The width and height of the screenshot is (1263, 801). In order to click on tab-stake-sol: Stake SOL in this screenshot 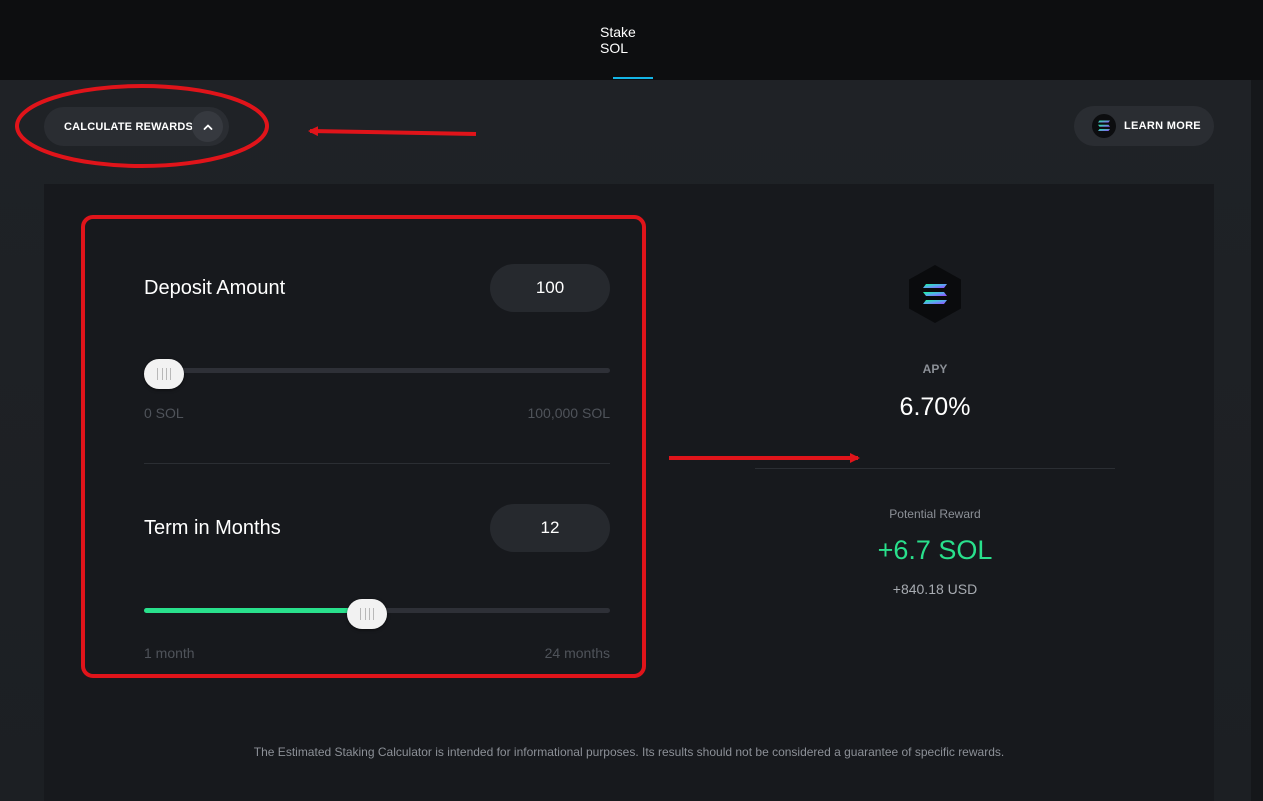, I will do `click(633, 40)`.